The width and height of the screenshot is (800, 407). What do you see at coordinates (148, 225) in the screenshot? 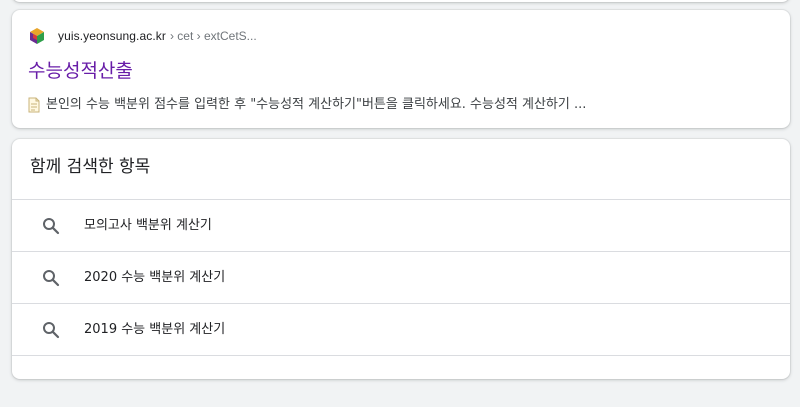
I see `related-search-label: 모의고사 백분위 계산기` at bounding box center [148, 225].